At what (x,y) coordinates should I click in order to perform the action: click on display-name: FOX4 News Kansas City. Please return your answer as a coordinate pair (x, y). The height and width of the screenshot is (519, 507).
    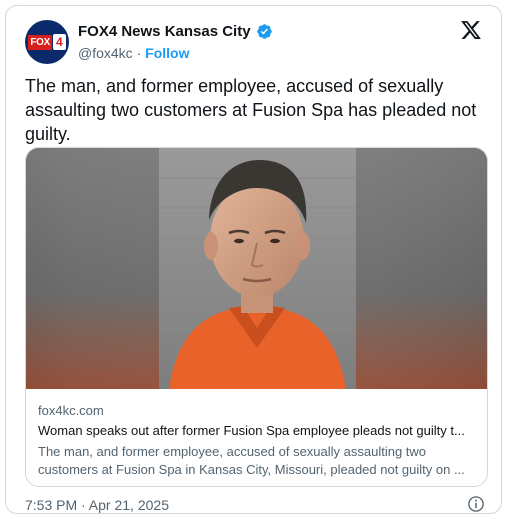
    Looking at the image, I should click on (164, 31).